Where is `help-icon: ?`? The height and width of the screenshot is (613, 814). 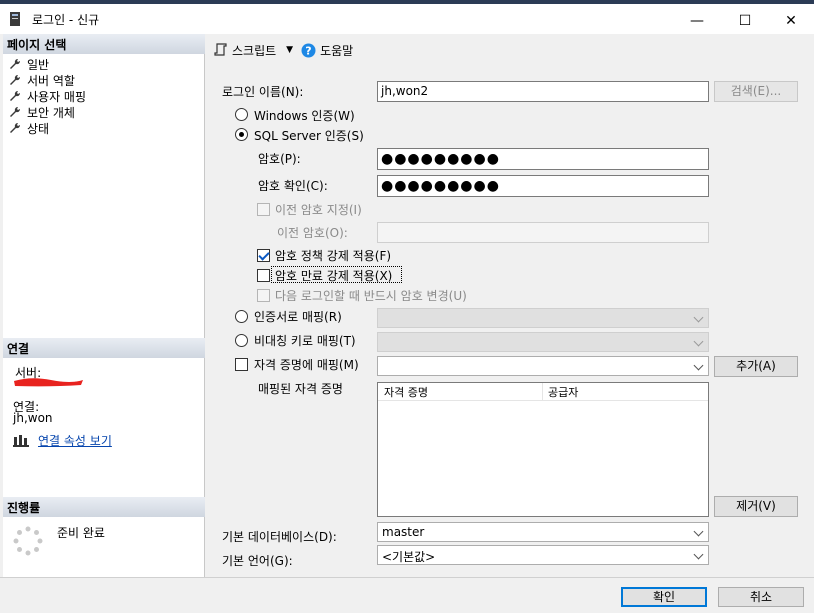 help-icon: ? is located at coordinates (308, 50).